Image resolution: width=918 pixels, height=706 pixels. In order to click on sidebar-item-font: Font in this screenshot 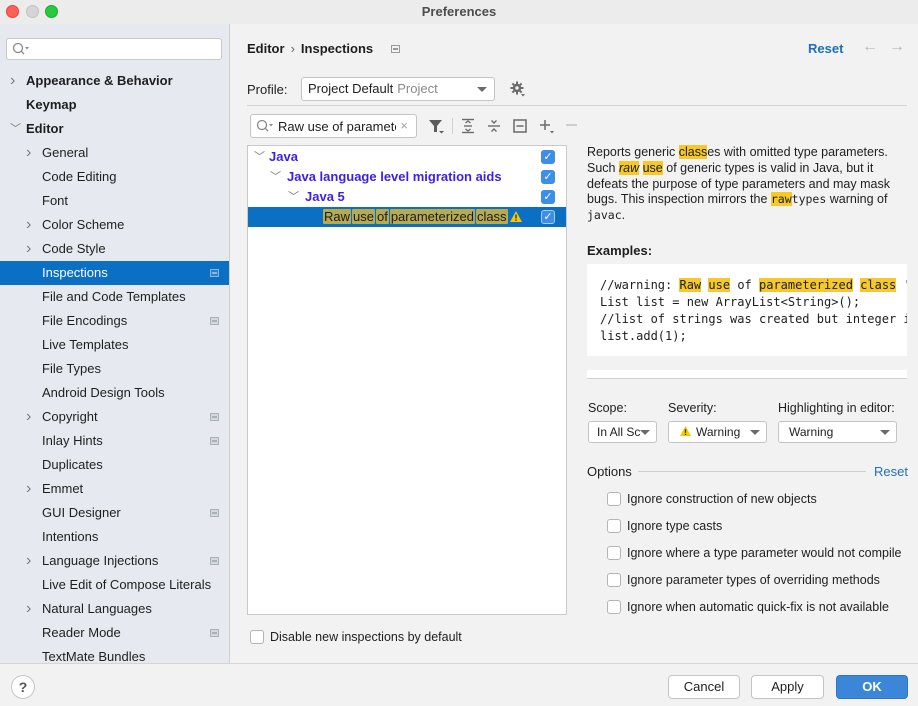, I will do `click(114, 201)`.